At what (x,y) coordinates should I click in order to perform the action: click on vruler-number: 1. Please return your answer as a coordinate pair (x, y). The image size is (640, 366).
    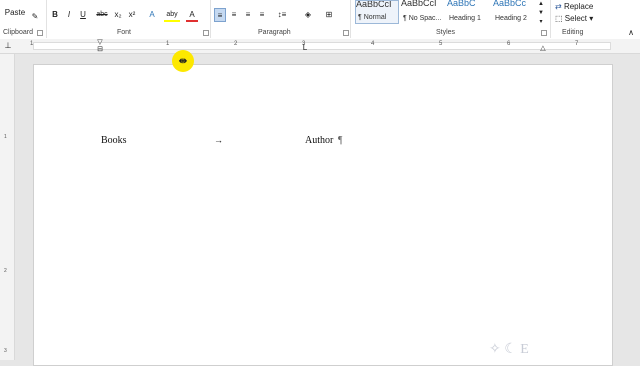
    Looking at the image, I should click on (5, 137).